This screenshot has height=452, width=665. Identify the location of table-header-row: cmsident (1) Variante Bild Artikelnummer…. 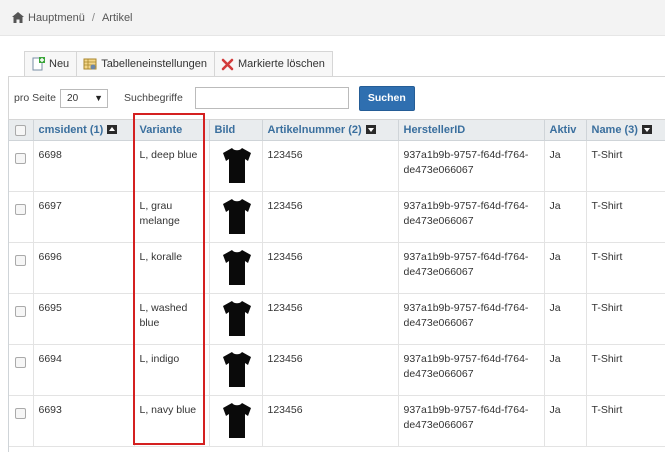
(337, 130).